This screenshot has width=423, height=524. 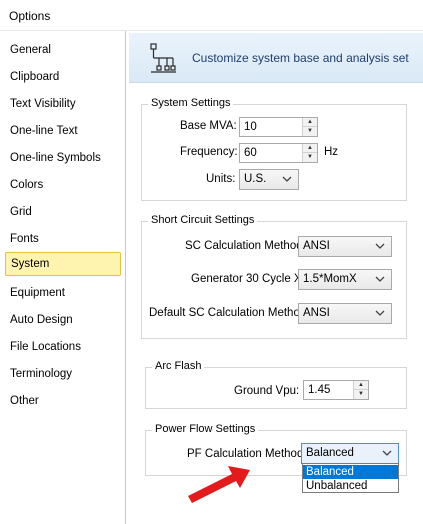 I want to click on sc-method-value: ANSI, so click(x=316, y=246).